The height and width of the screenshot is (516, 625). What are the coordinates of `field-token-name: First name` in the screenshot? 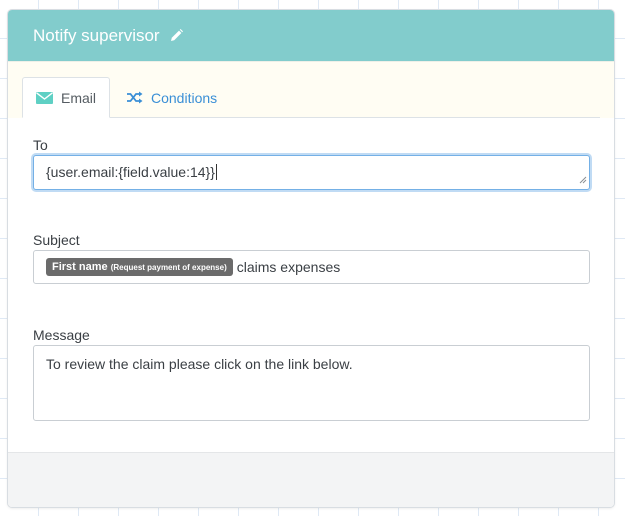 It's located at (80, 267).